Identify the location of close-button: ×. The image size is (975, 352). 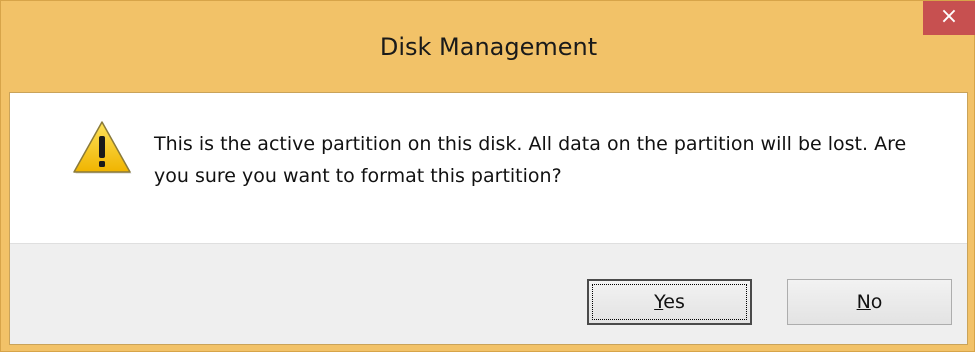
(949, 18).